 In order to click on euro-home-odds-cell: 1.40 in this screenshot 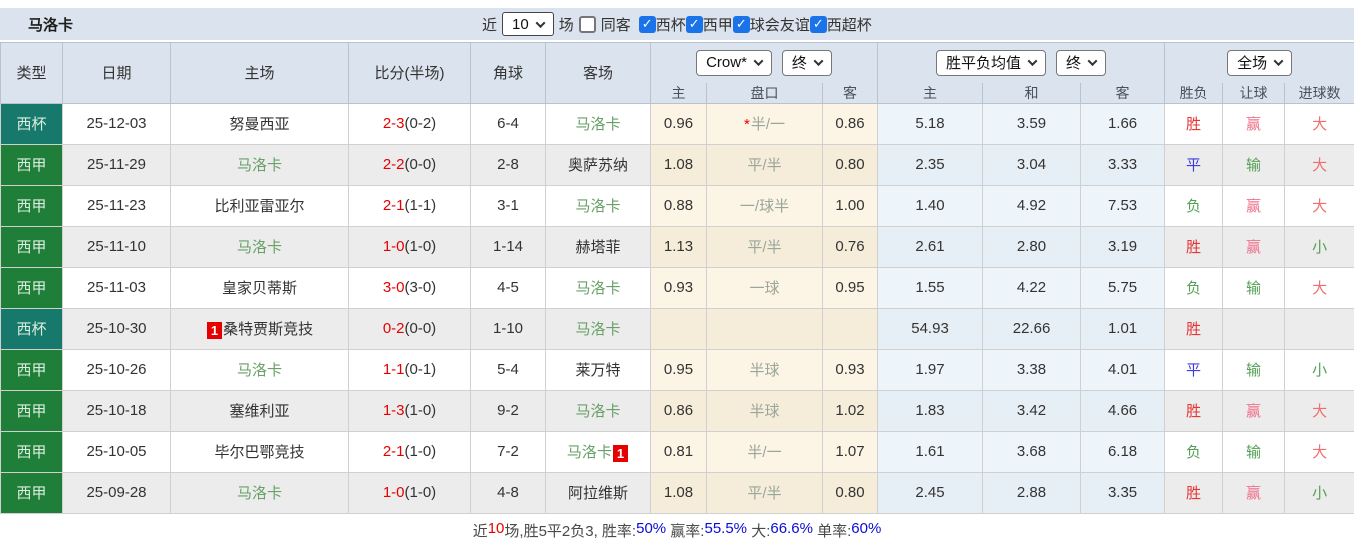, I will do `click(930, 205)`.